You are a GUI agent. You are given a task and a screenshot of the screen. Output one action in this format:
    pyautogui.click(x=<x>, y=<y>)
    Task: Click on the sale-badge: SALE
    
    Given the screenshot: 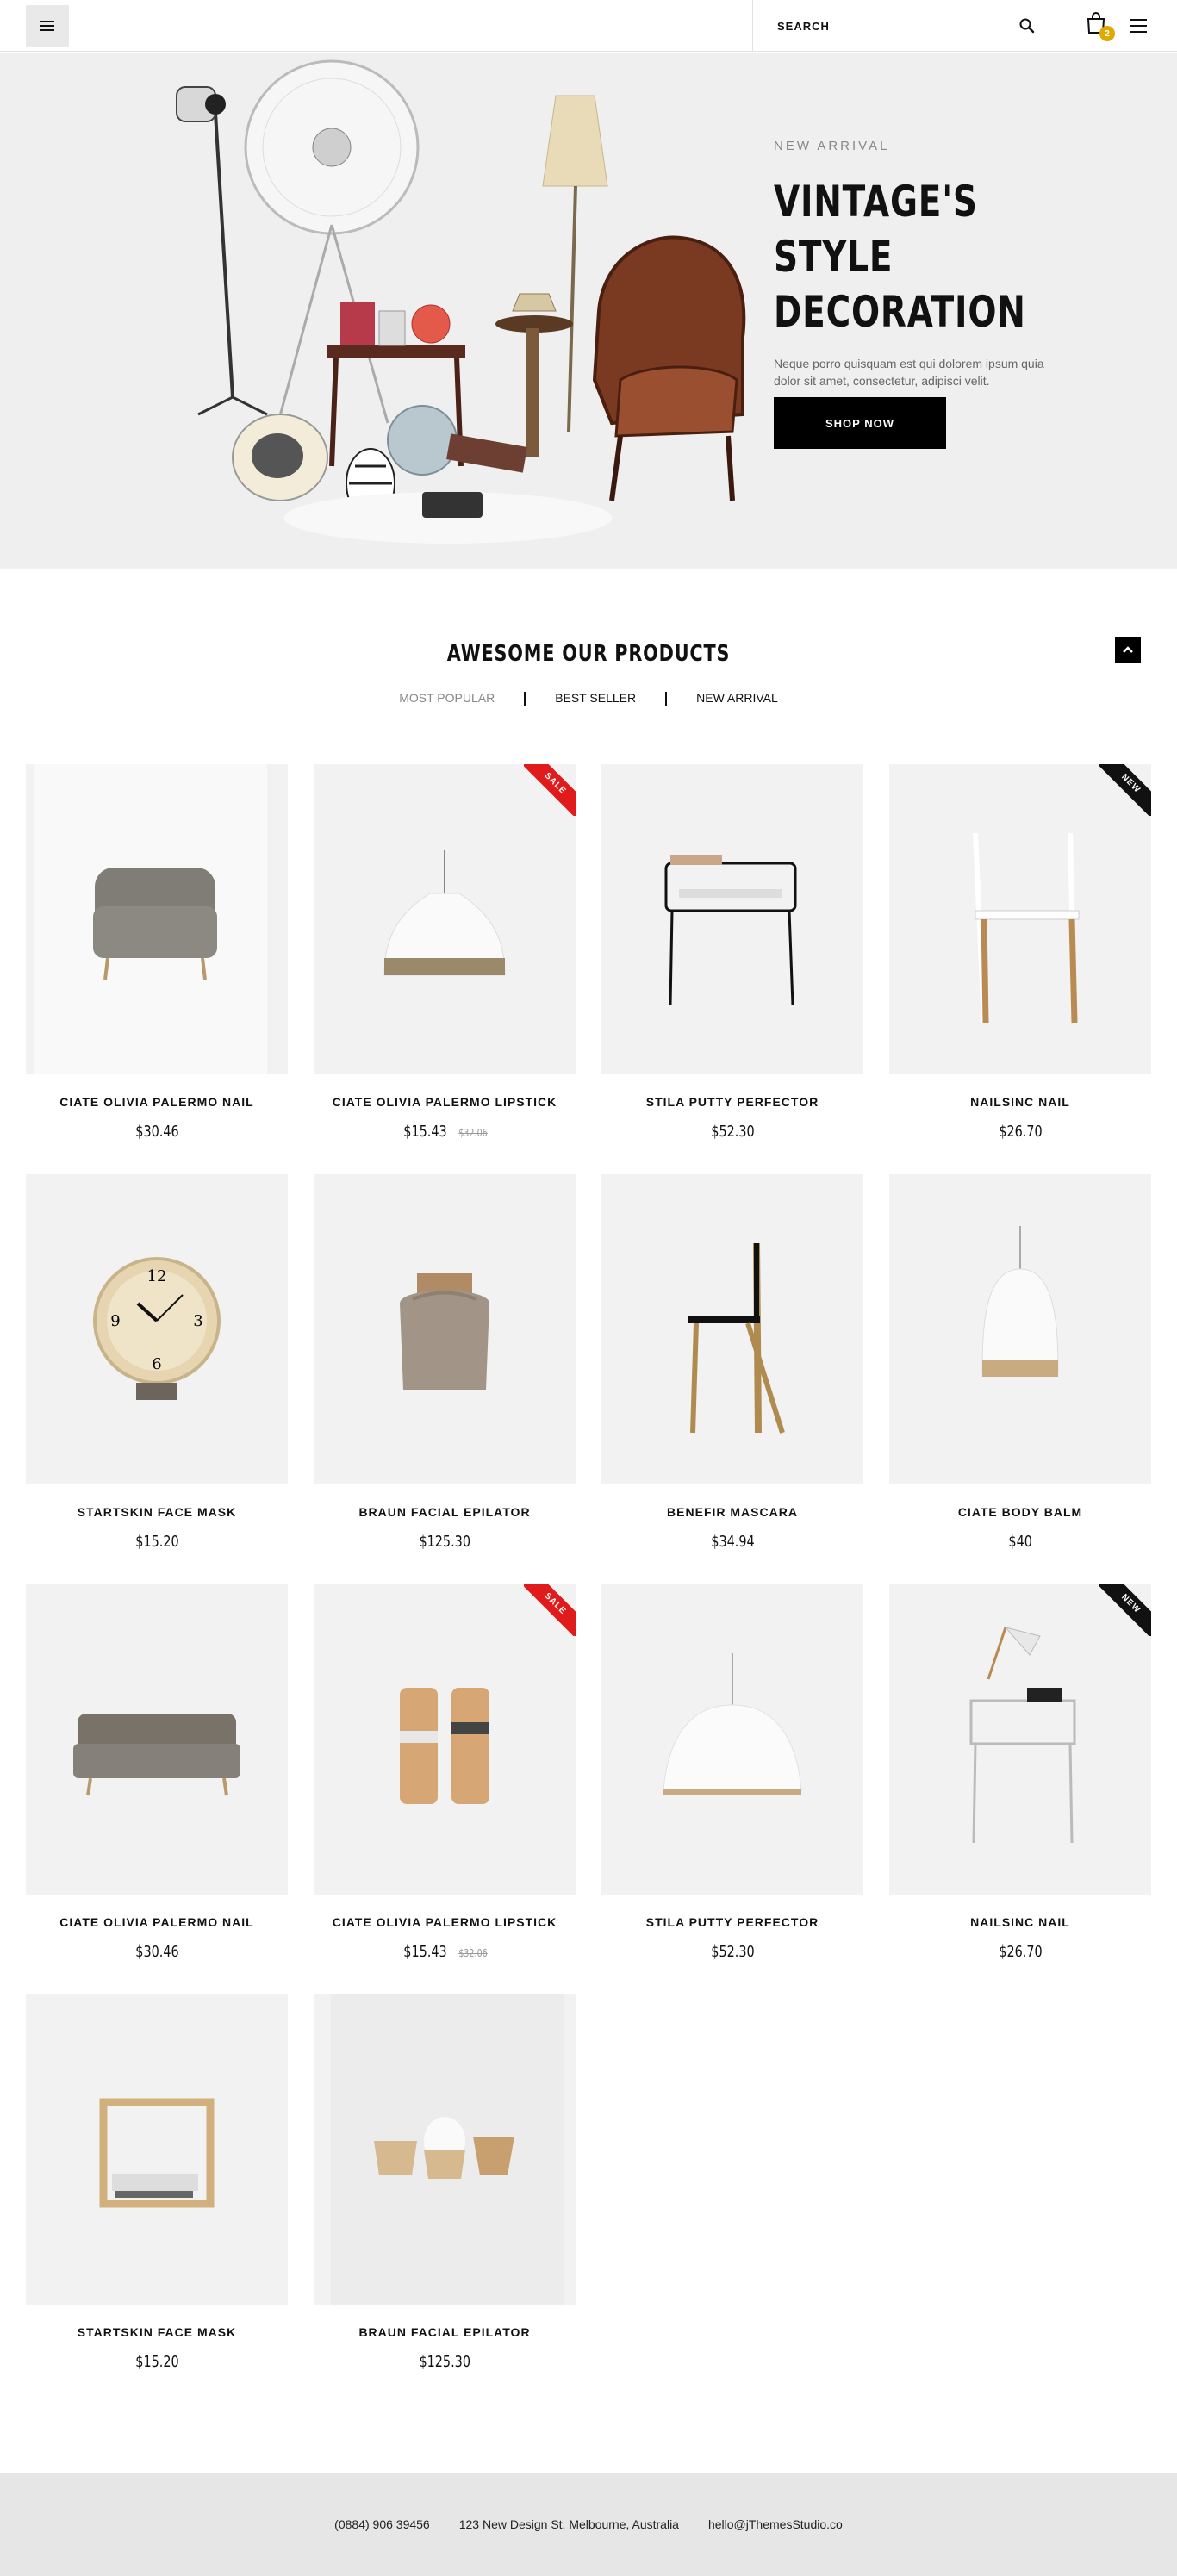 What is the action you would take?
    pyautogui.click(x=550, y=1610)
    